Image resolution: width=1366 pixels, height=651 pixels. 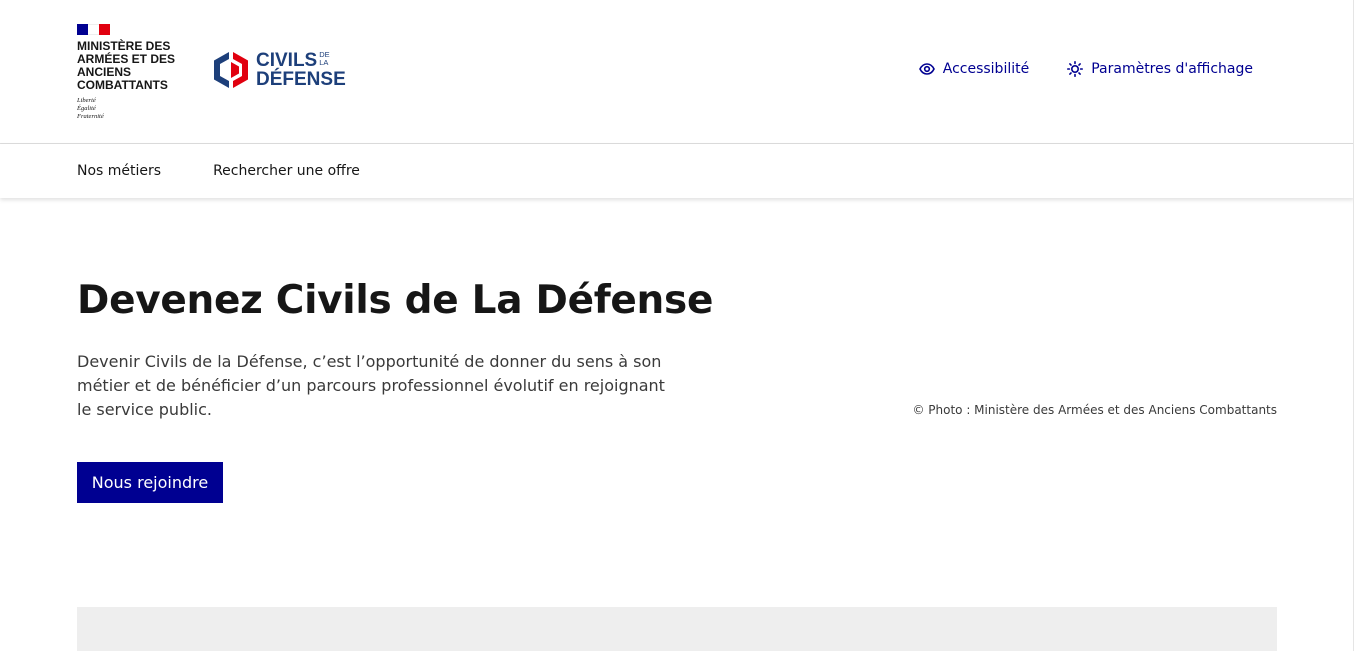 What do you see at coordinates (93, 29) in the screenshot?
I see `french-flag-icon` at bounding box center [93, 29].